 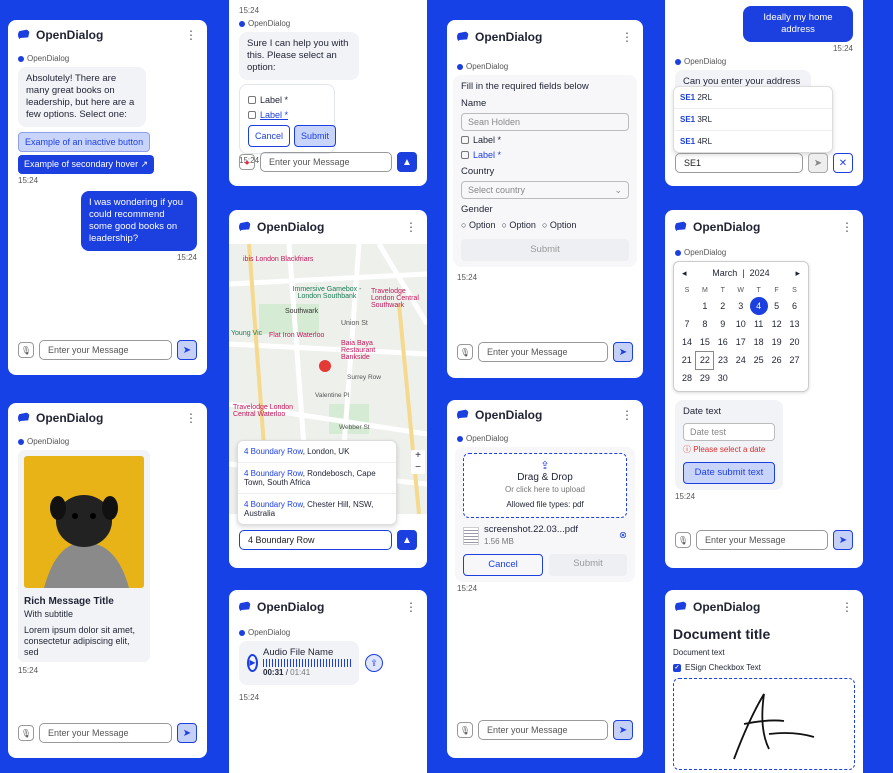 What do you see at coordinates (723, 378) in the screenshot?
I see `calendar-day: 30` at bounding box center [723, 378].